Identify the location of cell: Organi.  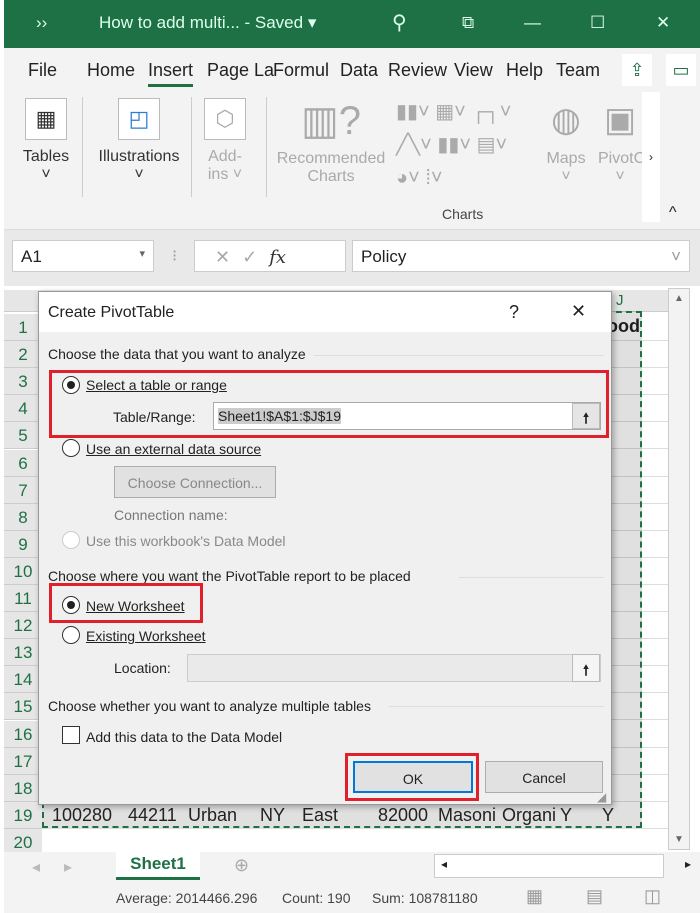
(531, 815).